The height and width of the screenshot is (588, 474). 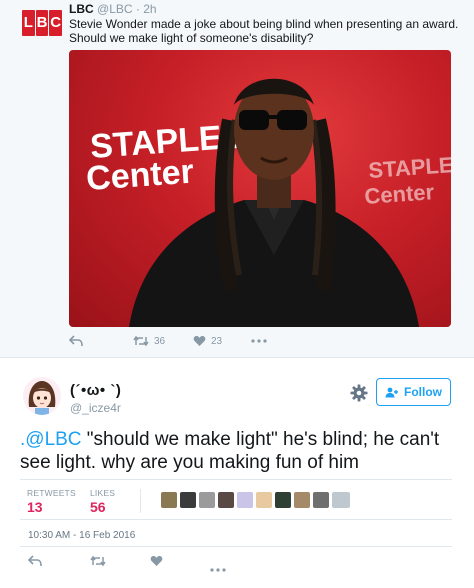 I want to click on retweet-button: 36, so click(x=149, y=341).